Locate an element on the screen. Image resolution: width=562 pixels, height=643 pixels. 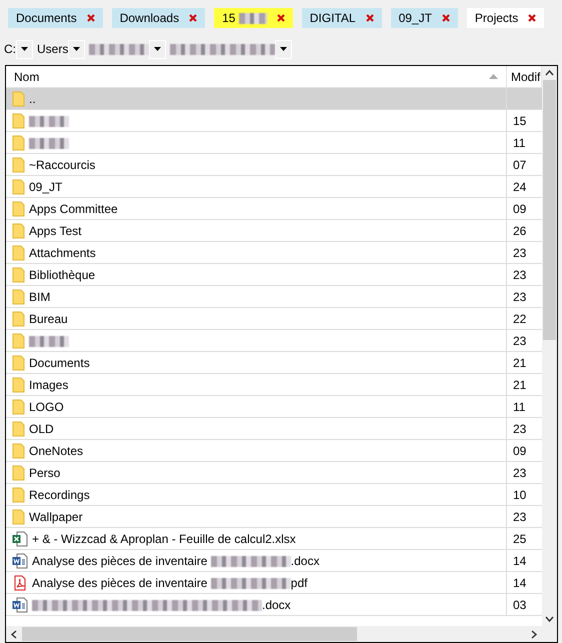
file-row: ~Raccourcis 07 is located at coordinates (274, 165).